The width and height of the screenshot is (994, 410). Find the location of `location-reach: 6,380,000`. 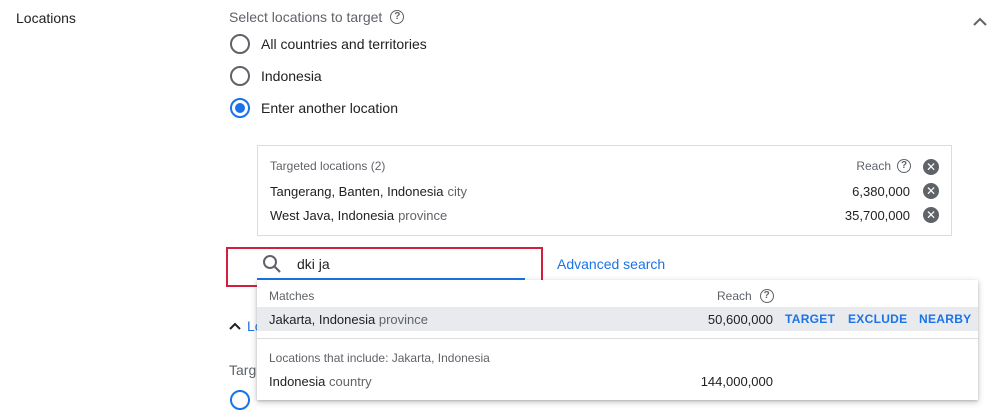

location-reach: 6,380,000 is located at coordinates (881, 191).